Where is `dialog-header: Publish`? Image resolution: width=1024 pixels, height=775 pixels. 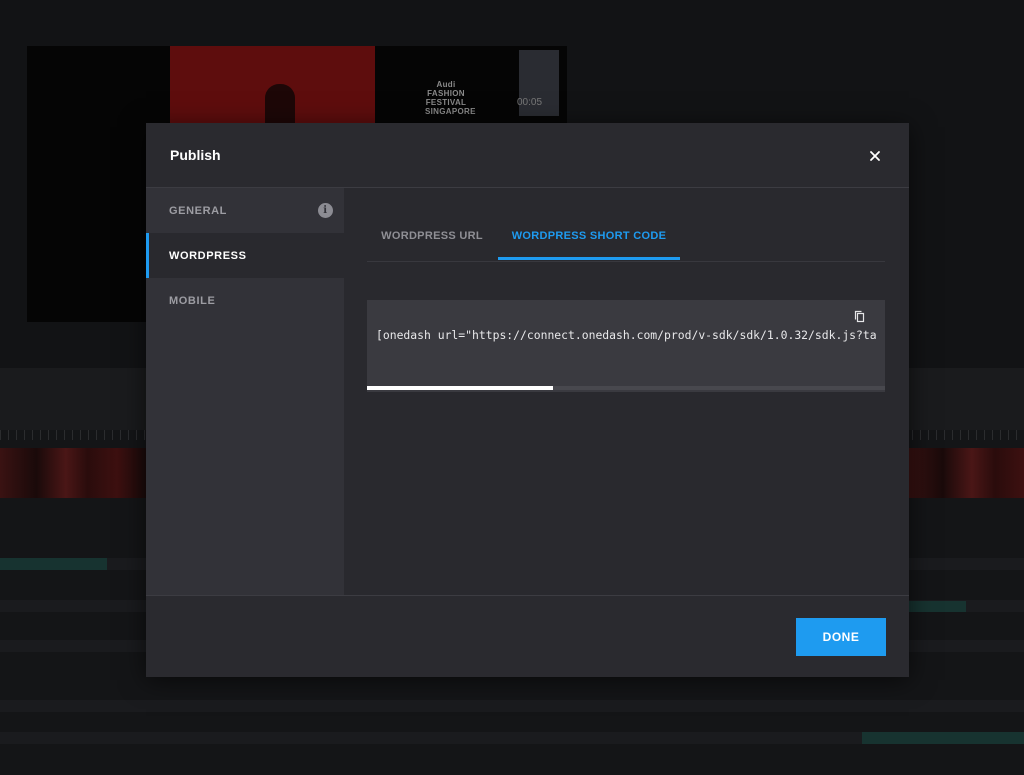 dialog-header: Publish is located at coordinates (527, 155).